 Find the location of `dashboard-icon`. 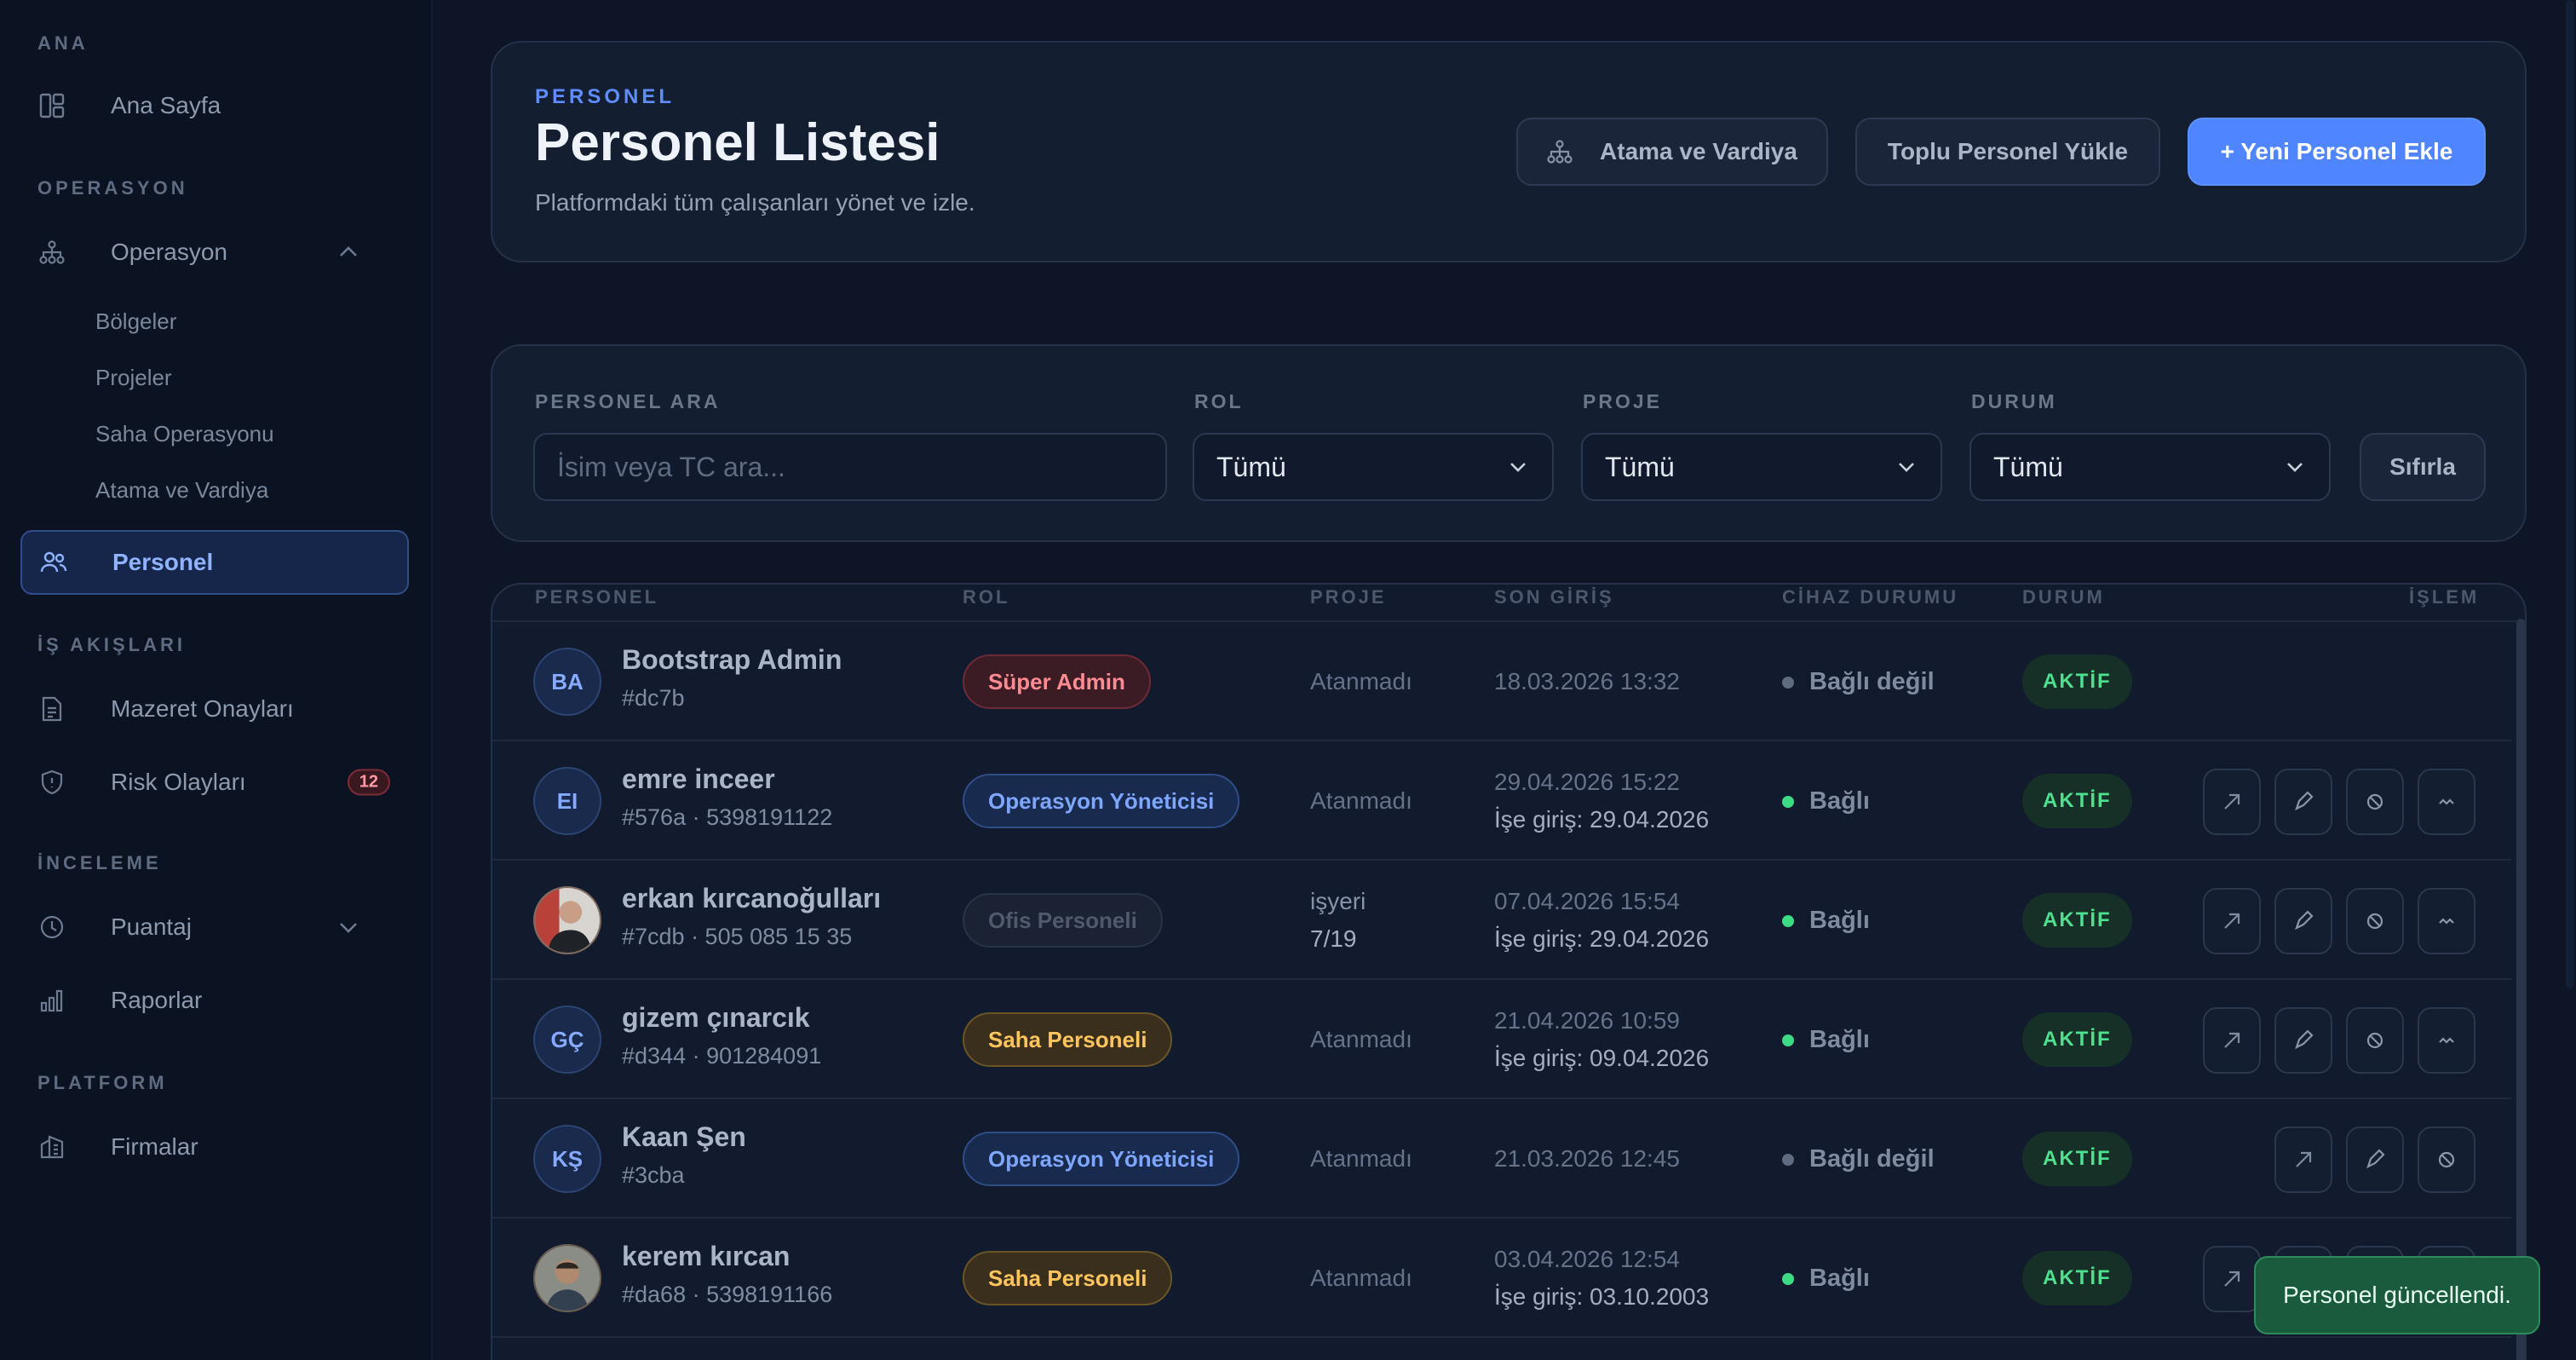

dashboard-icon is located at coordinates (51, 105).